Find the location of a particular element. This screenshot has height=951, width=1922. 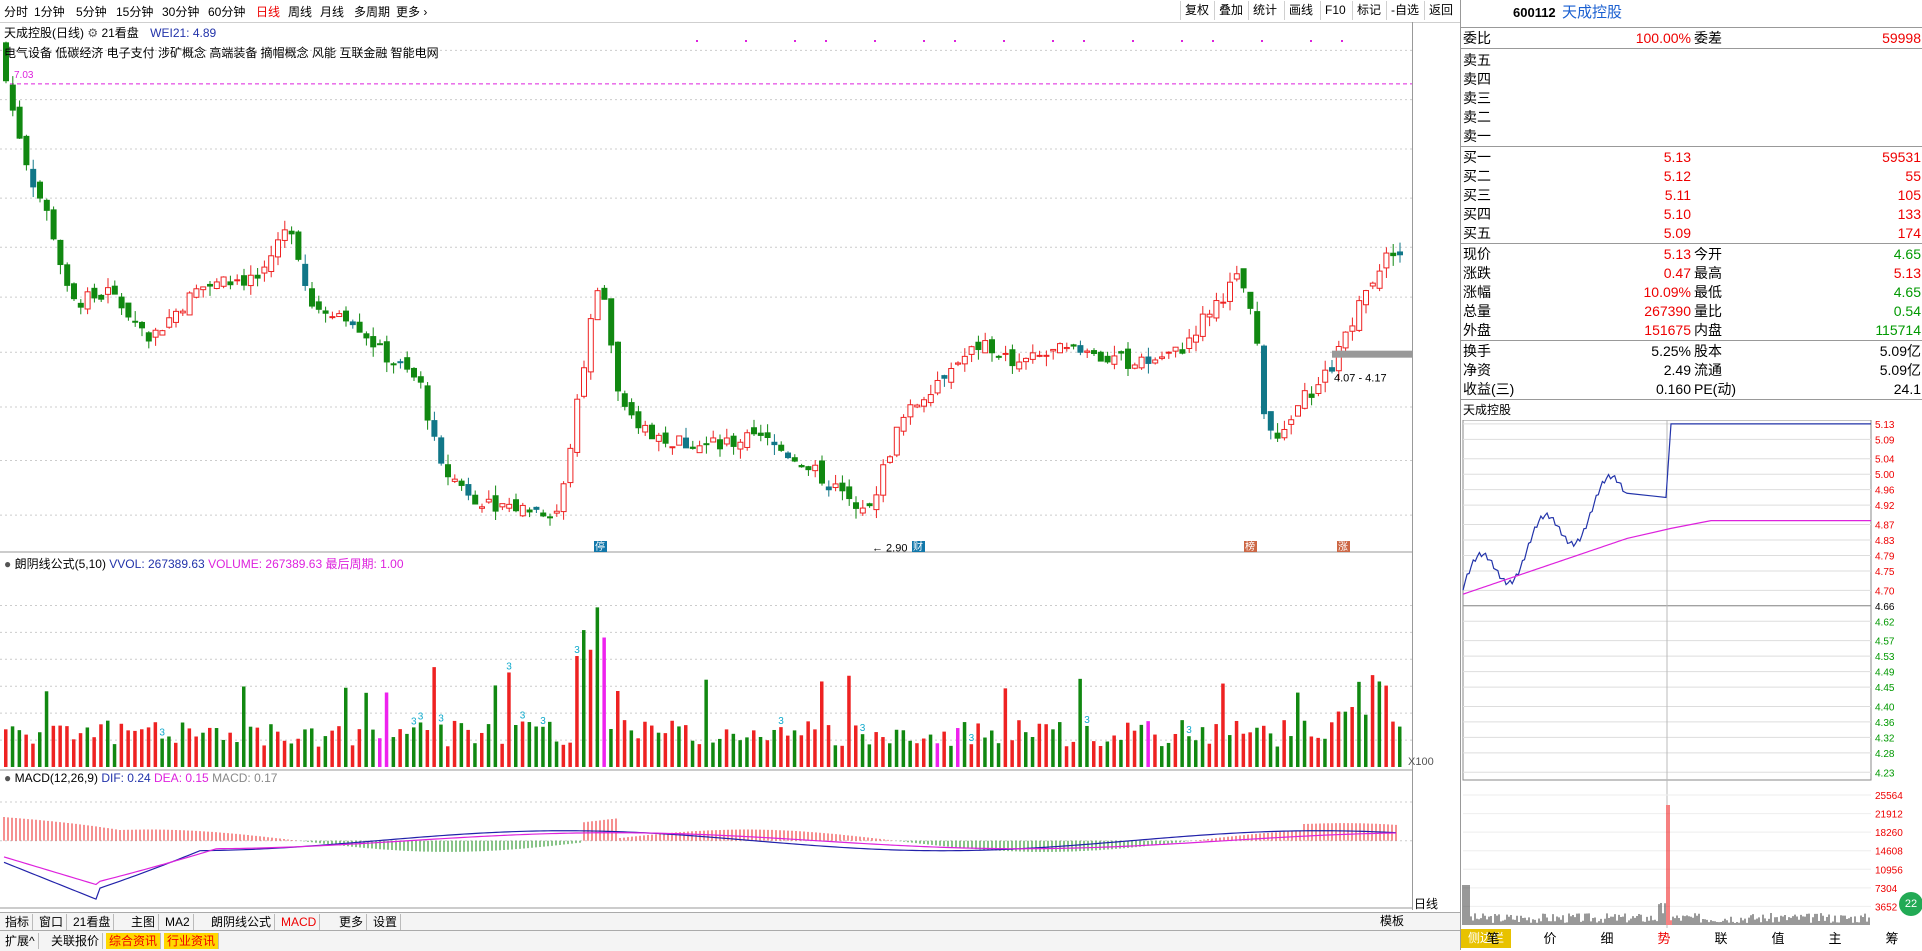

tick-tab-5: 值 is located at coordinates (1778, 938).